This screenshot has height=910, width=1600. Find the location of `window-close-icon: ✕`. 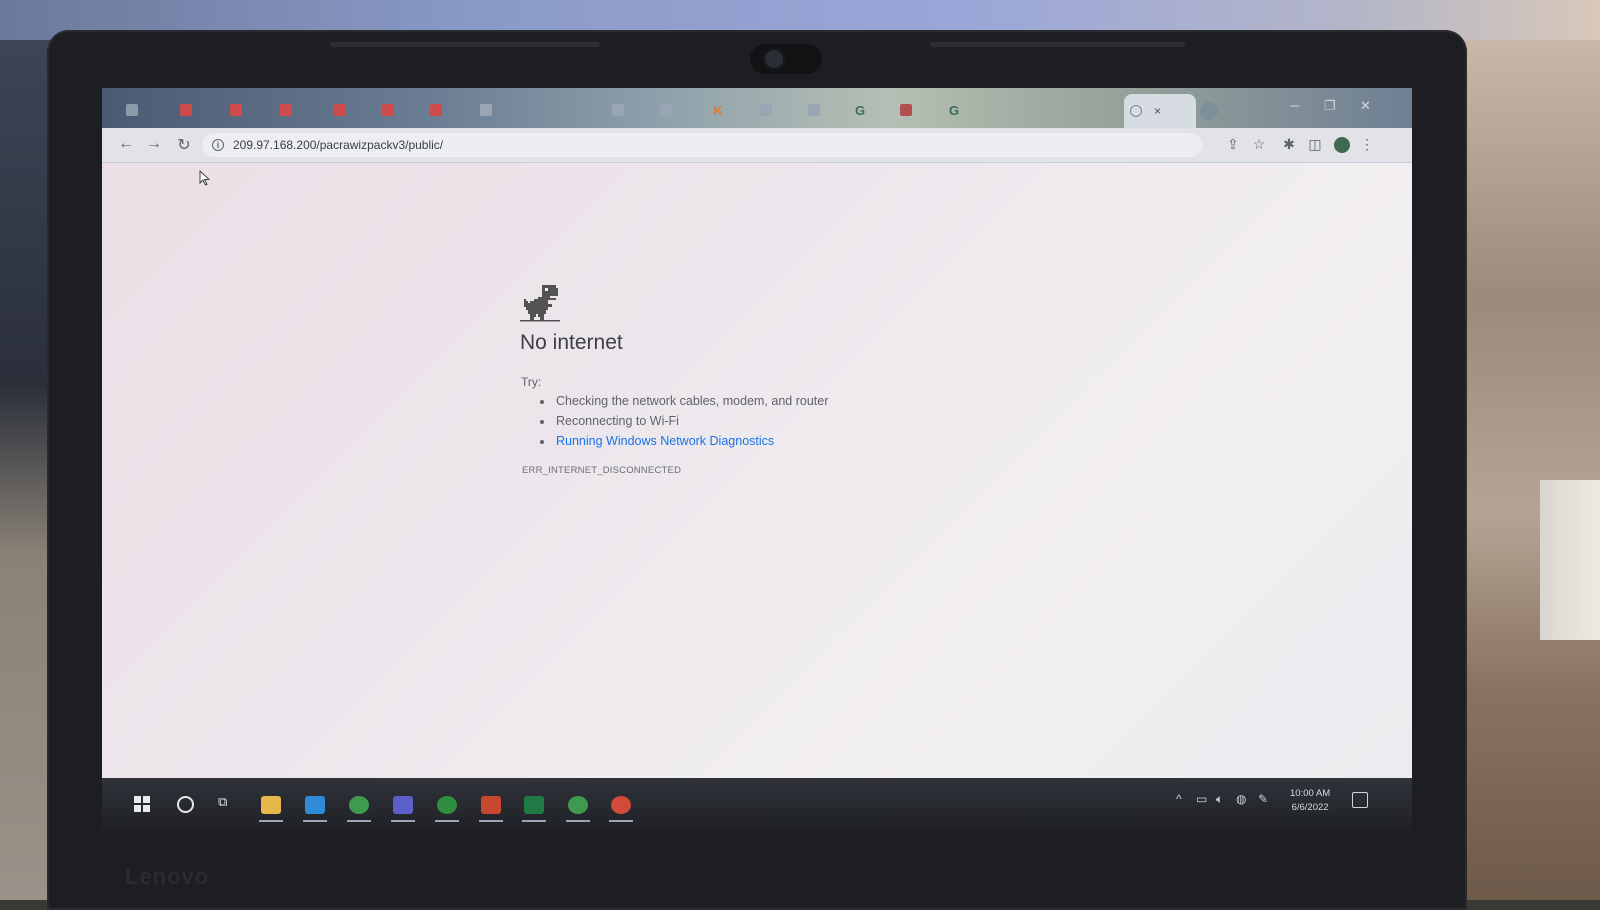

window-close-icon: ✕ is located at coordinates (1365, 106).